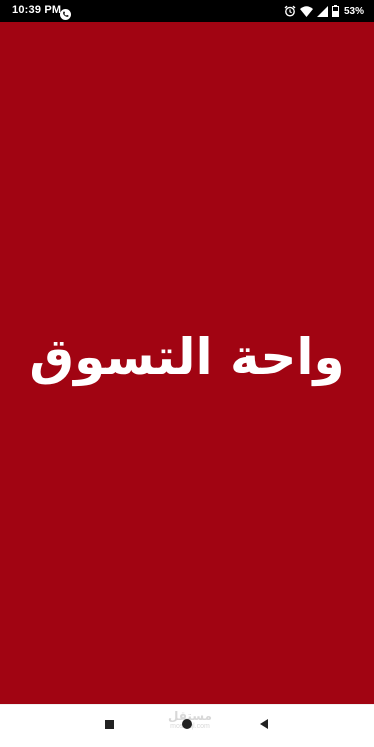 Image resolution: width=374 pixels, height=747 pixels. I want to click on alarm-icon, so click(290, 11).